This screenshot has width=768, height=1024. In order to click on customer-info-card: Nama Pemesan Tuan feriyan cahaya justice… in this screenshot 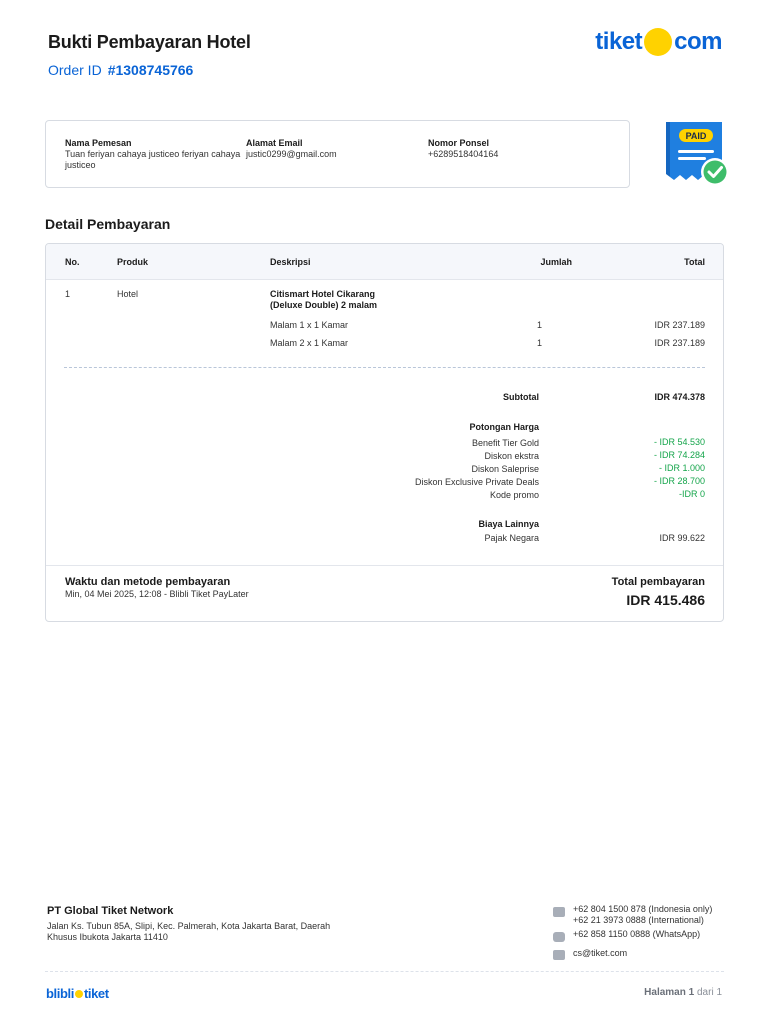, I will do `click(337, 154)`.